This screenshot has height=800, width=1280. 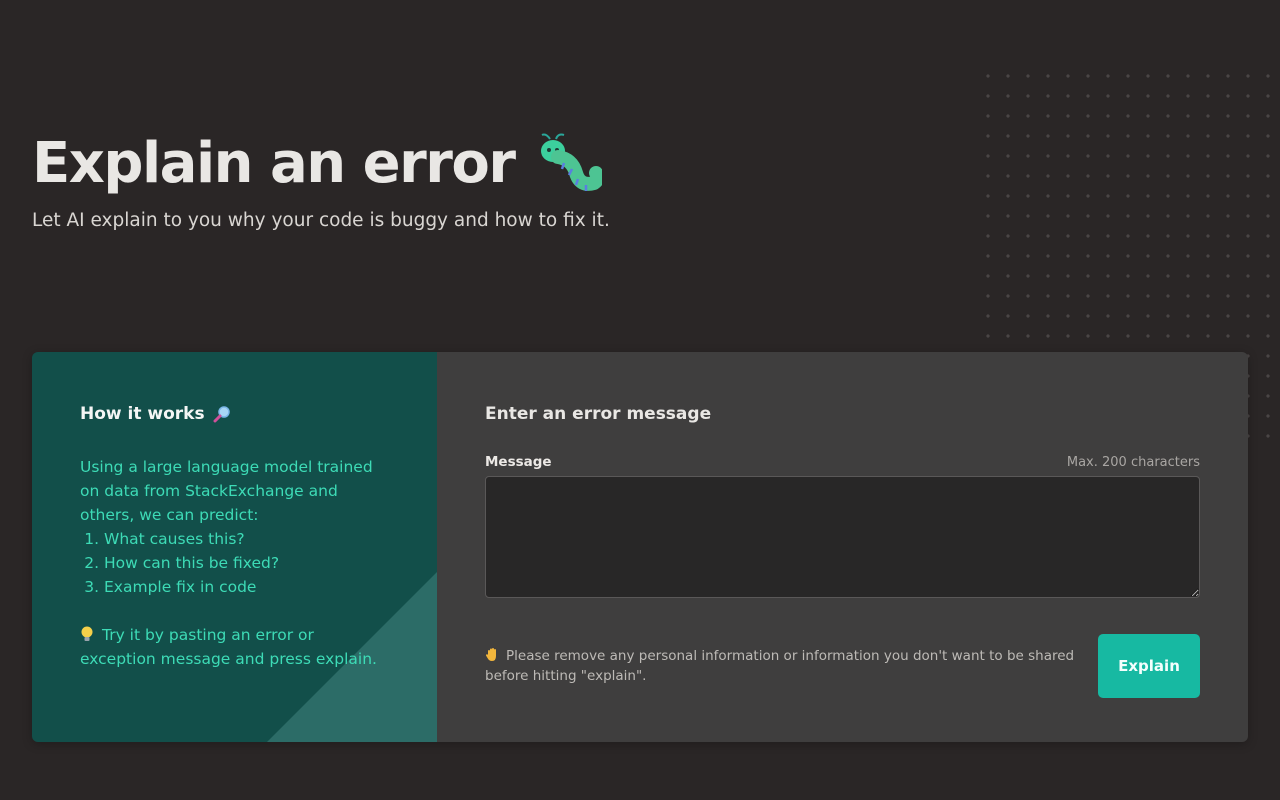 I want to click on explain-button: Explain, so click(x=1149, y=666).